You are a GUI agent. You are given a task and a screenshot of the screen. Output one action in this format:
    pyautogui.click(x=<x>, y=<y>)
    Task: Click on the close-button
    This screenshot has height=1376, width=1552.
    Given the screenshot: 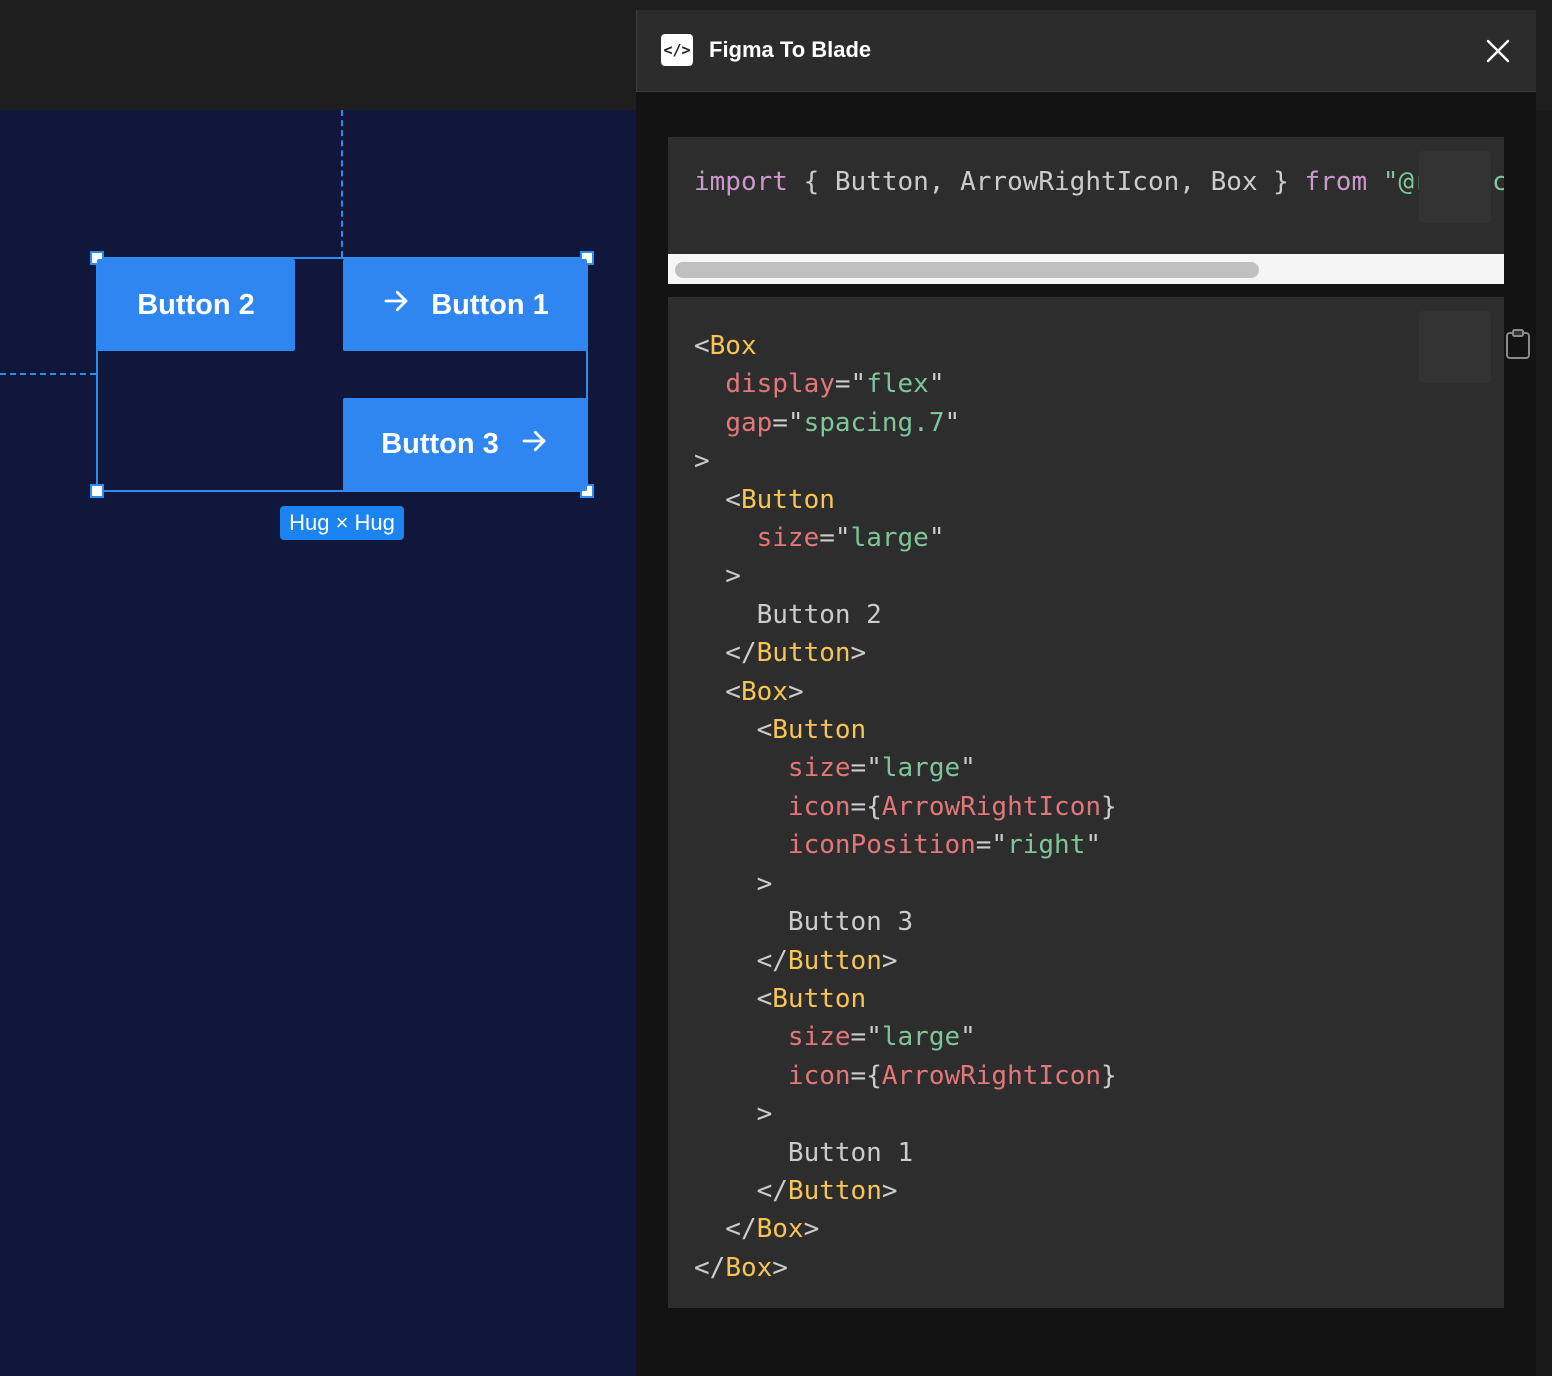 What is the action you would take?
    pyautogui.click(x=1498, y=51)
    